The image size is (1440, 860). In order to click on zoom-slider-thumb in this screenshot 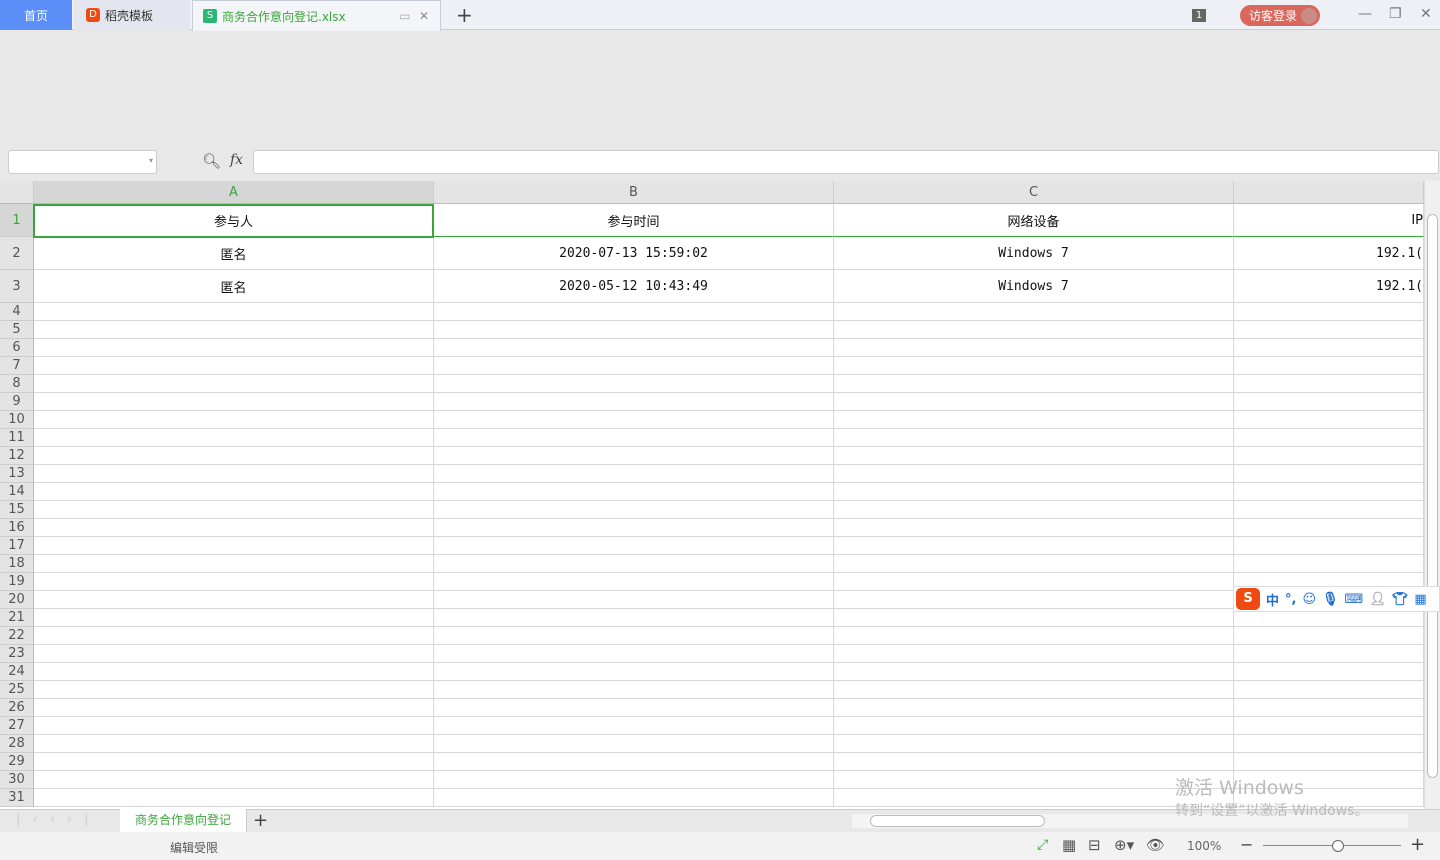, I will do `click(1338, 846)`.